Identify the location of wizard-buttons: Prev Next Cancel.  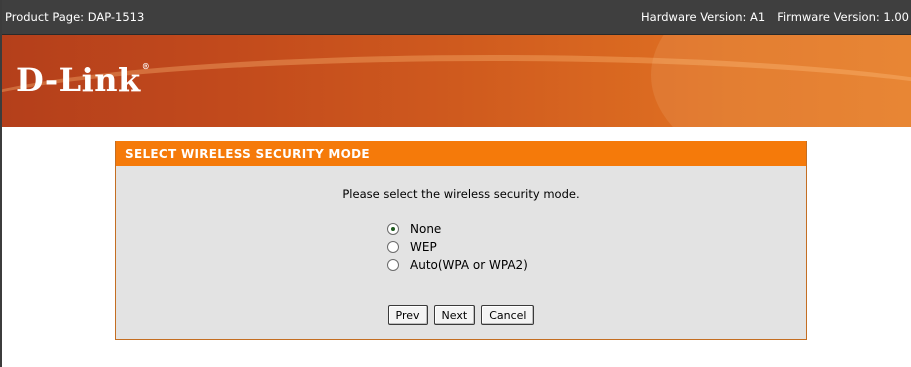
(461, 315).